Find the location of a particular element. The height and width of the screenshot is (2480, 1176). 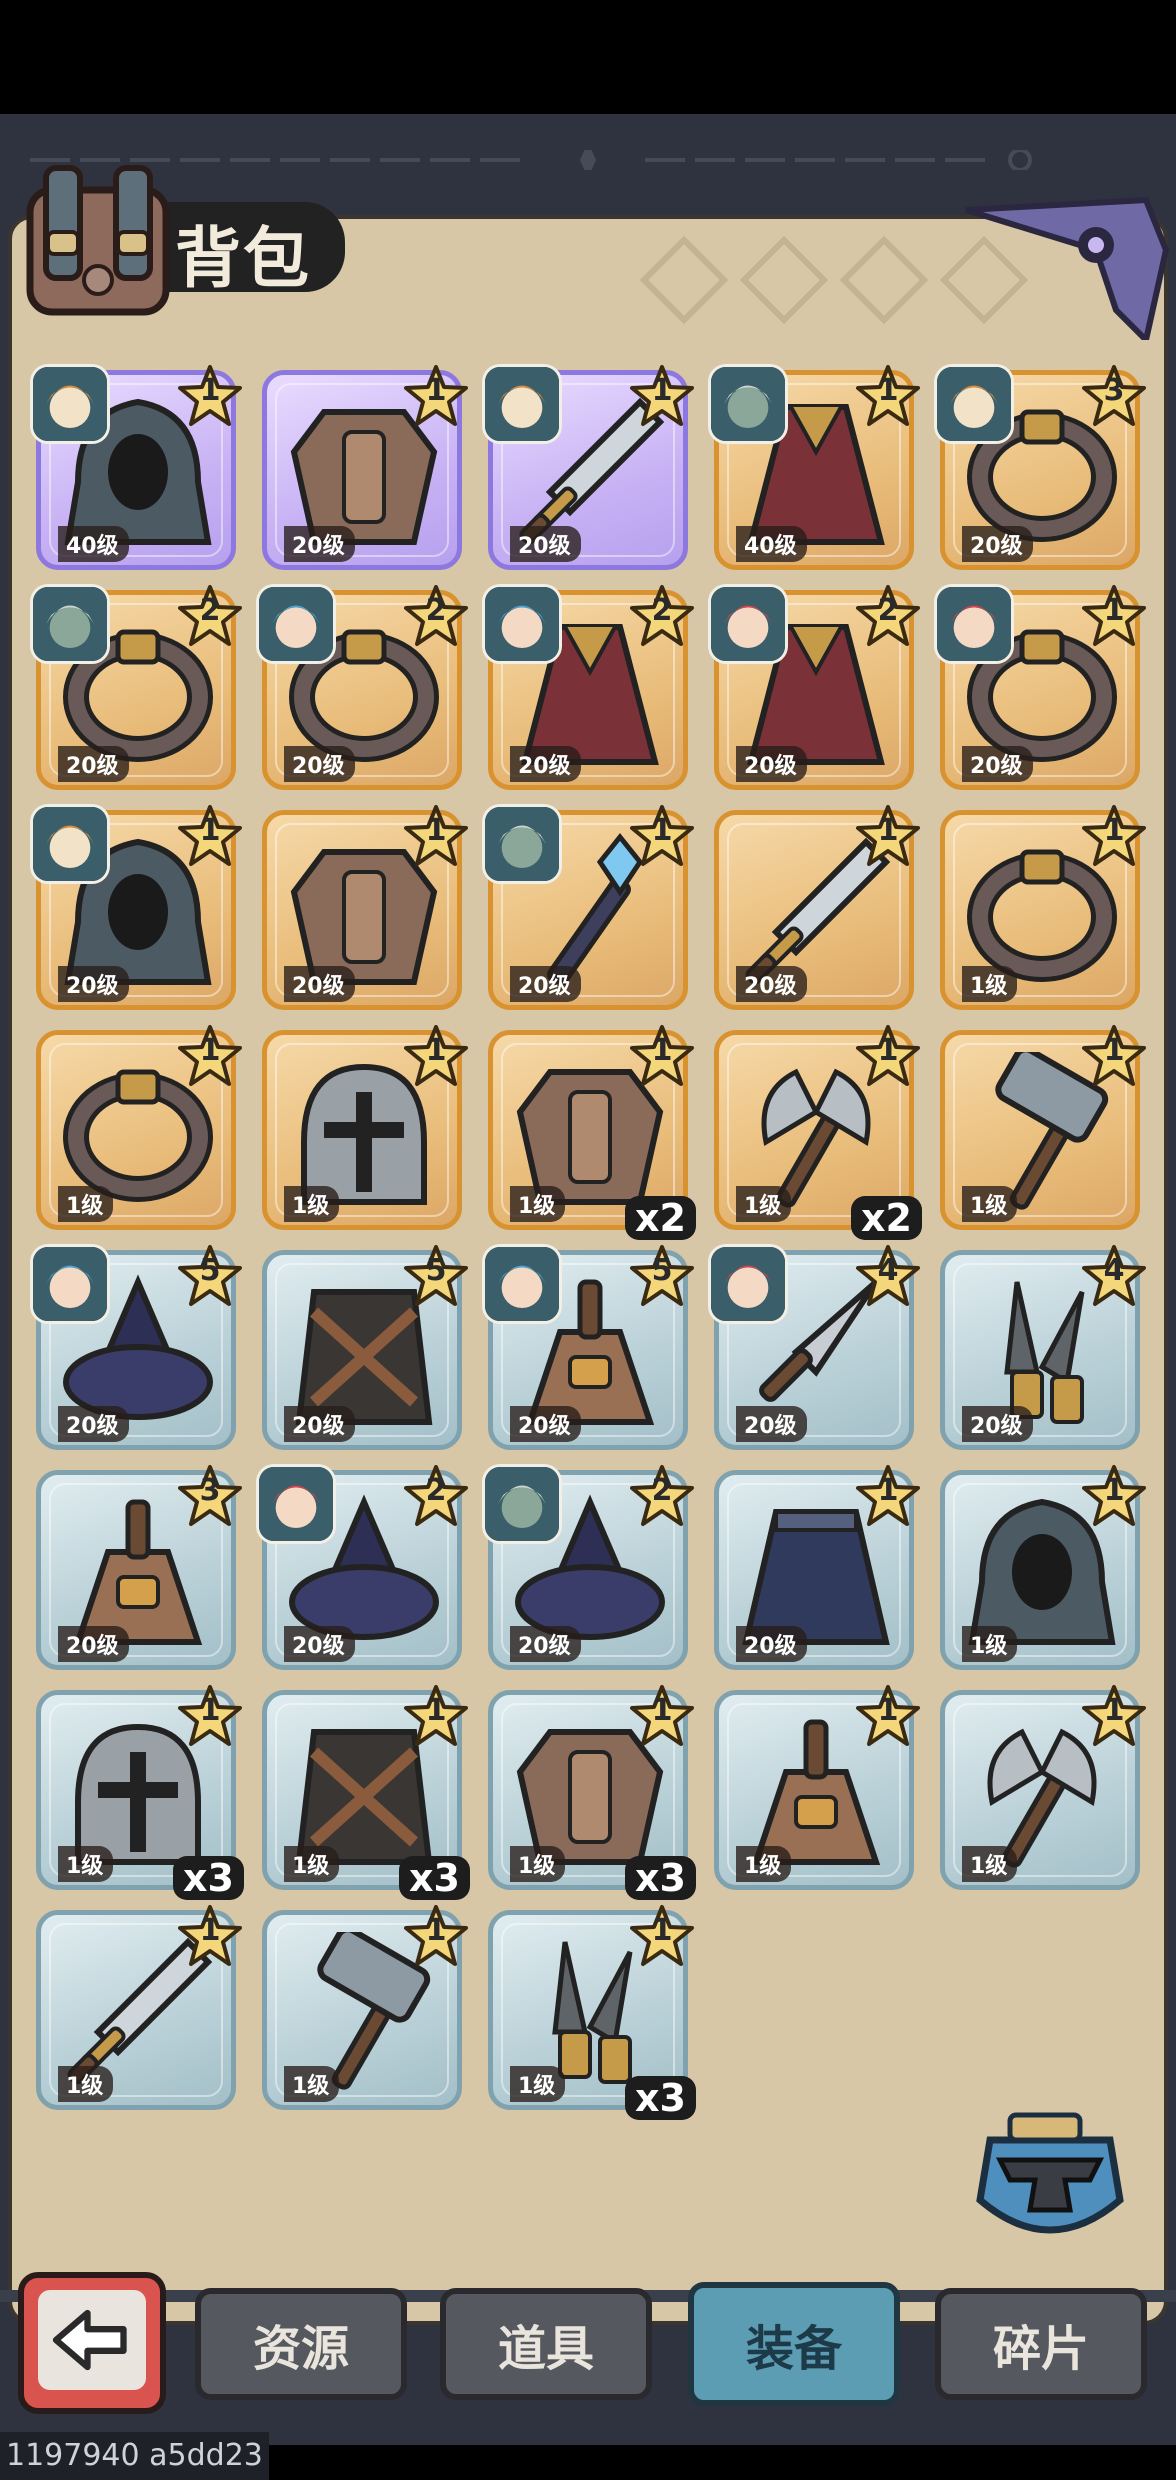

star-rank-badge: 5 is located at coordinates (436, 1276).